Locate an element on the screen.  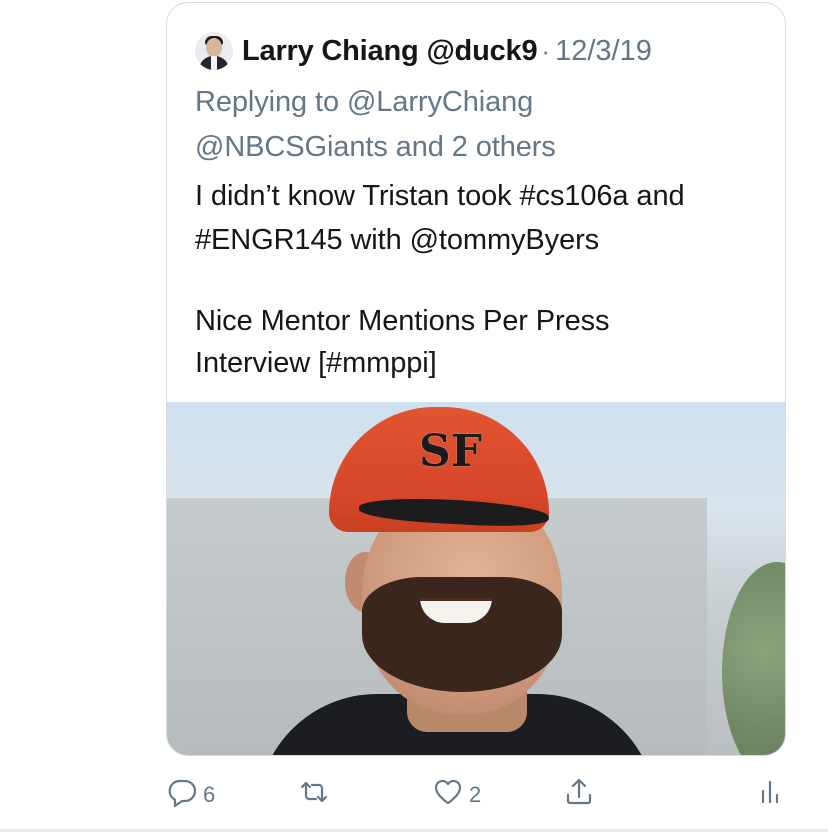
like-button: 2 is located at coordinates (456, 795).